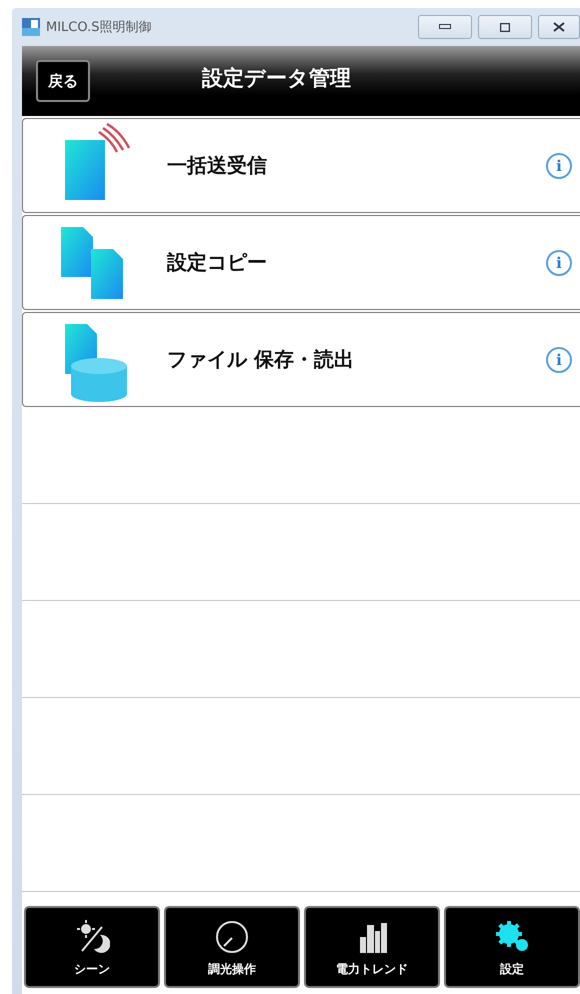 The image size is (580, 994). I want to click on minimize-button, so click(445, 27).